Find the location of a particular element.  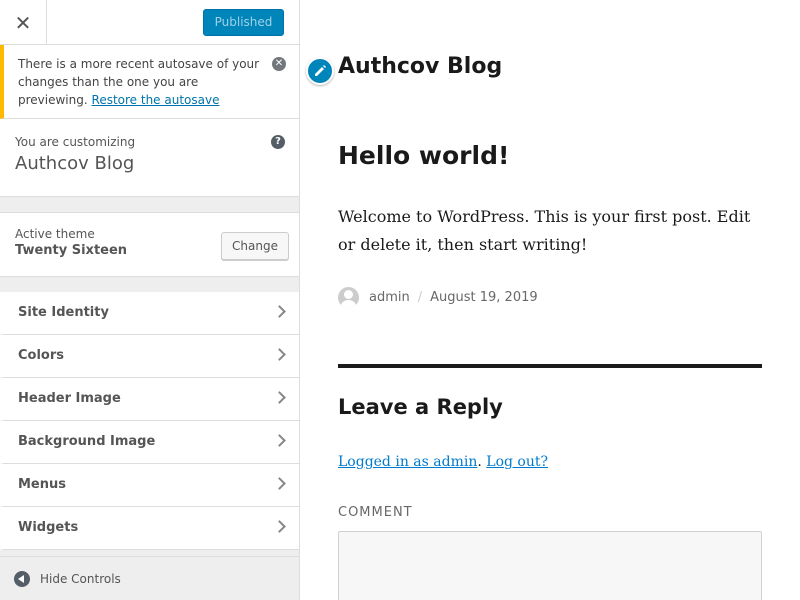

pencil-icon-glyph is located at coordinates (320, 70).